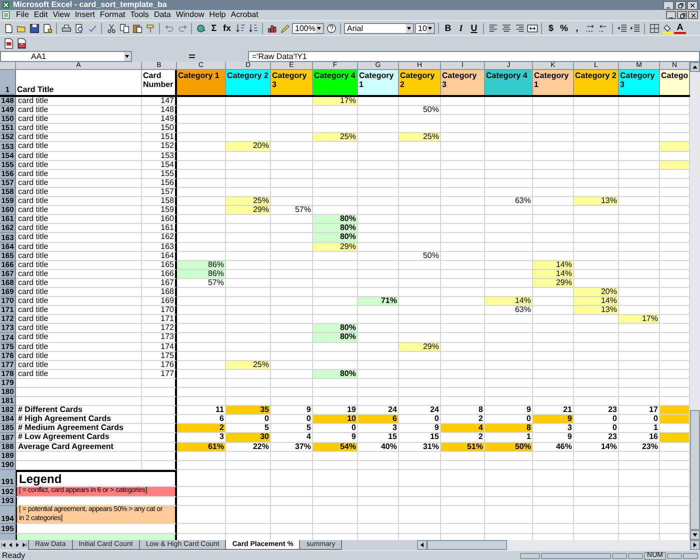 This screenshot has height=560, width=700. I want to click on highlighted-cell: 17%, so click(335, 101).